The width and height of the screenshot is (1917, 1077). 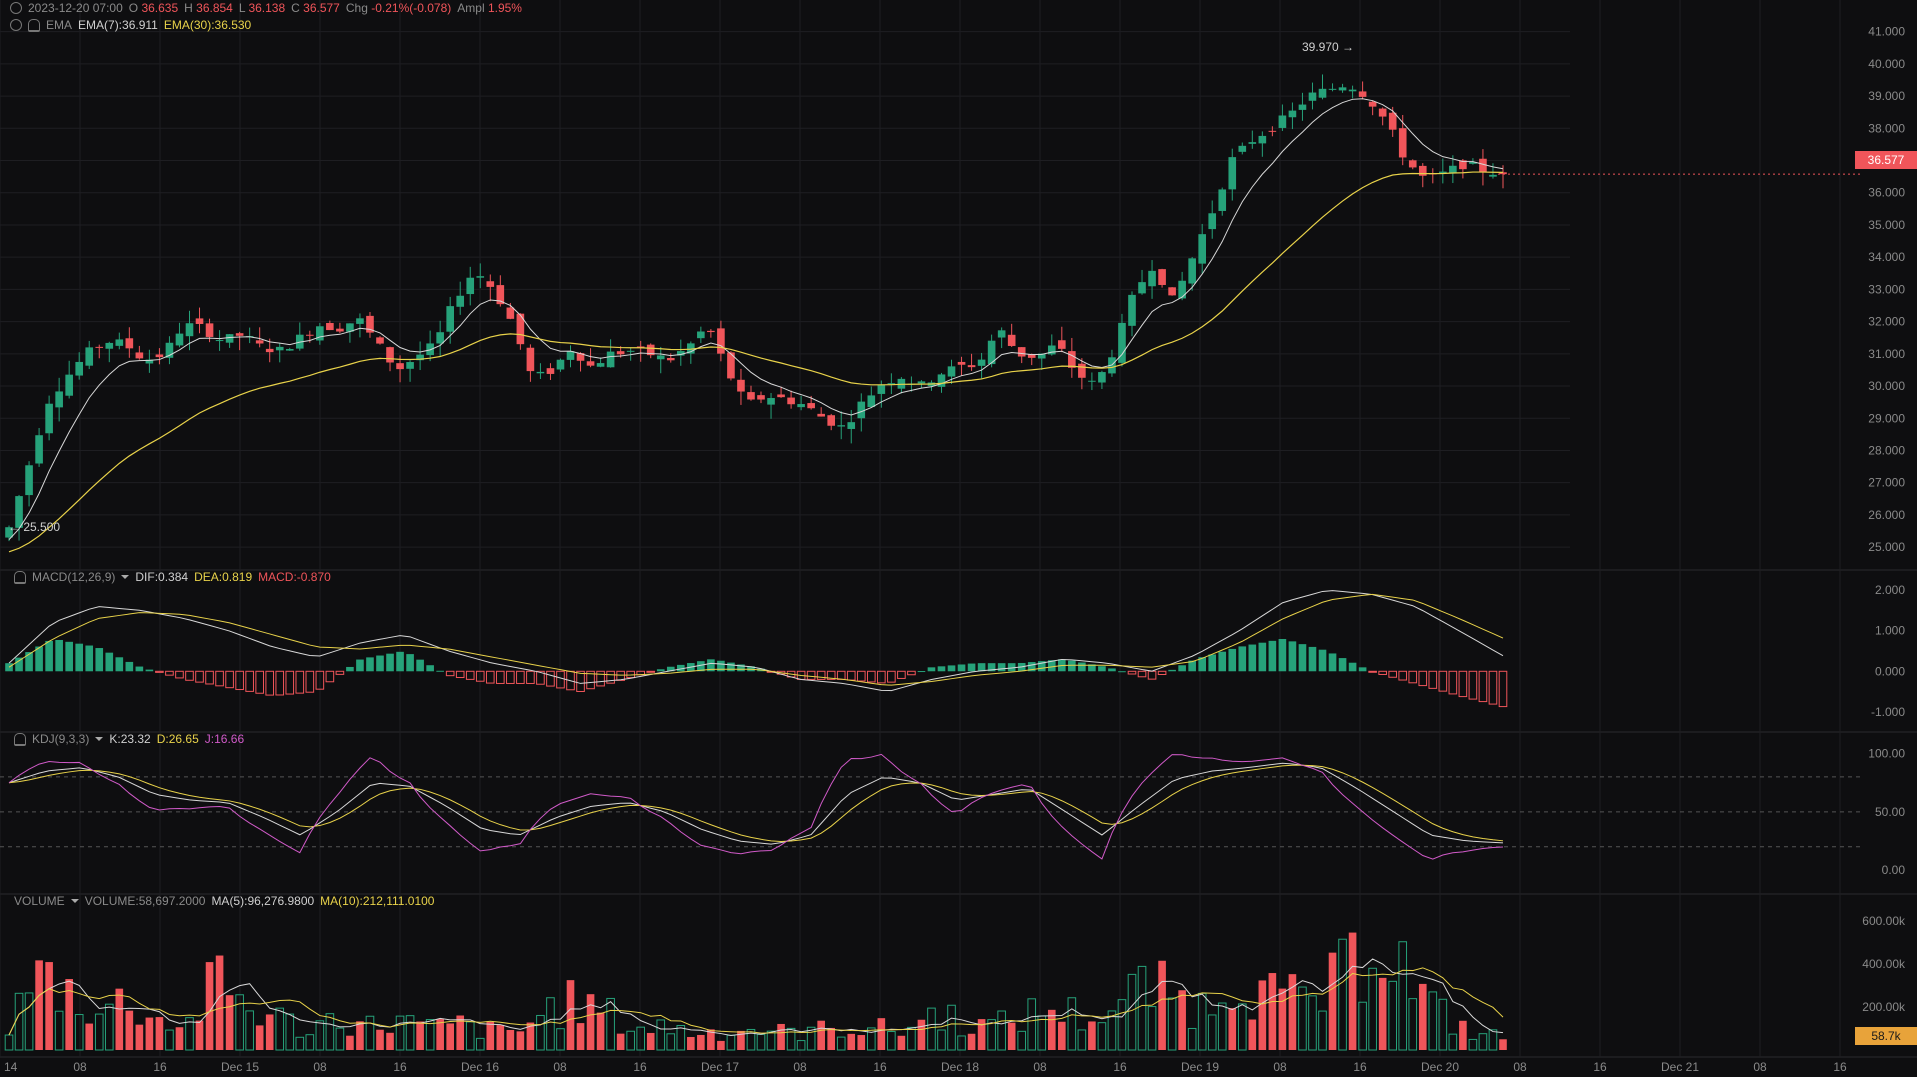 I want to click on ema7-value: EMA(7):36.911, so click(x=118, y=25).